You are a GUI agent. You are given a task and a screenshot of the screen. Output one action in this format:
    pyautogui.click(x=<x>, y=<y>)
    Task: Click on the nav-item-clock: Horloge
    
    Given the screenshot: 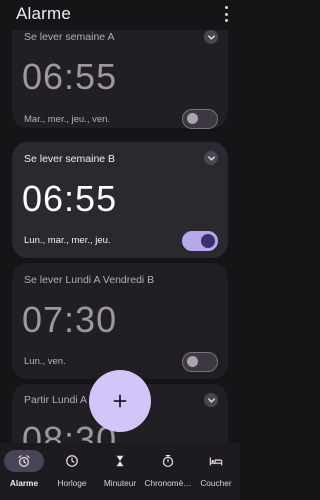 What is the action you would take?
    pyautogui.click(x=72, y=471)
    